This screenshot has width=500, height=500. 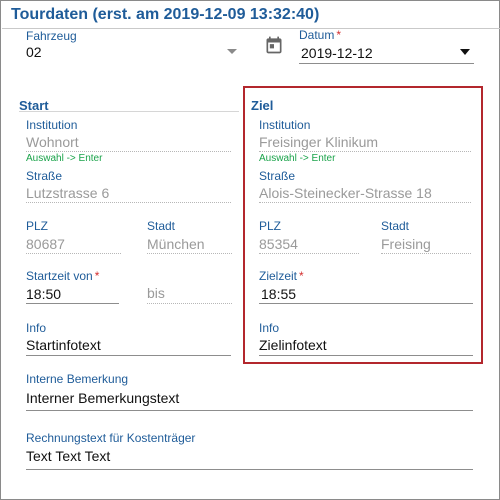 I want to click on datum-select: 2019-12-12, so click(x=386, y=54).